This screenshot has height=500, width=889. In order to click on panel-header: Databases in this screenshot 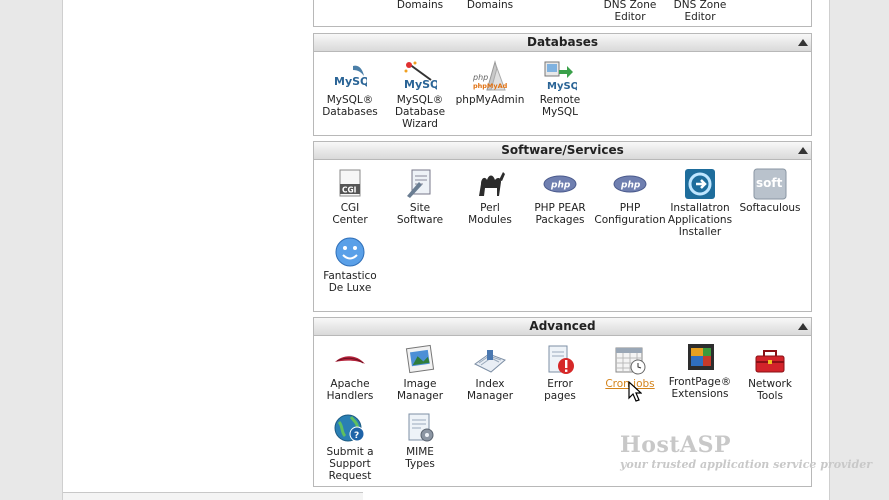, I will do `click(562, 43)`.